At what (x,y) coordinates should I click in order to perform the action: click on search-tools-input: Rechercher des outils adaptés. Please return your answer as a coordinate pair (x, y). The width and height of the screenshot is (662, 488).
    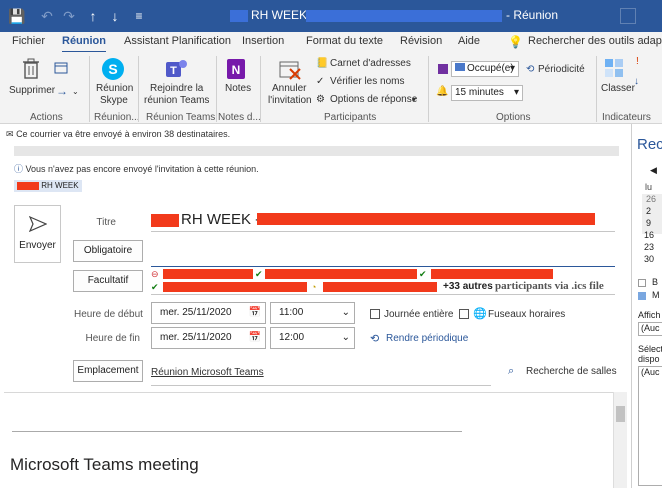
    Looking at the image, I should click on (595, 41).